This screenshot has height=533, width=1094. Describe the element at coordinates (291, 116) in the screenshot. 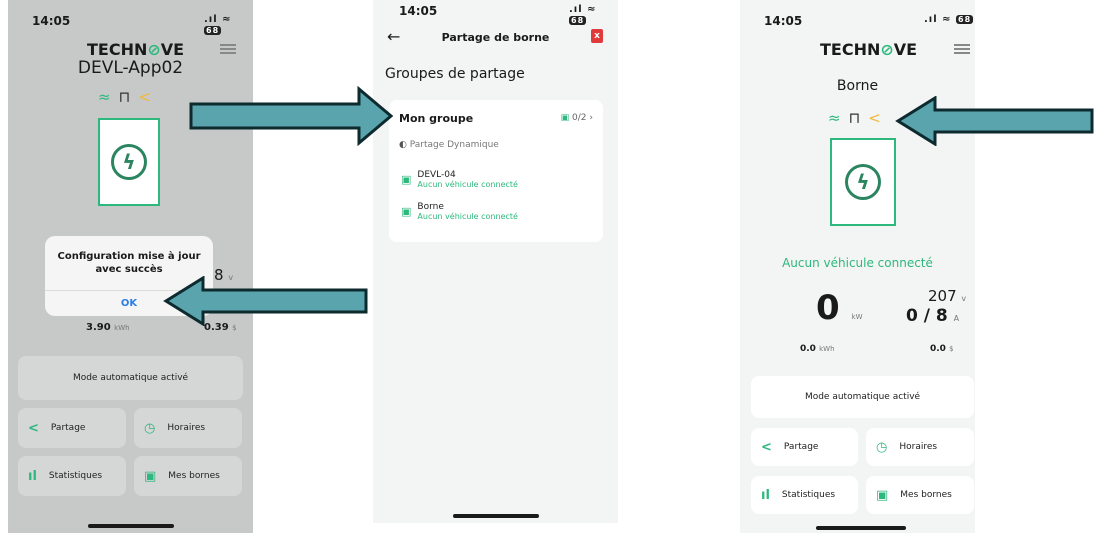

I see `annotation-arrow-right` at that location.